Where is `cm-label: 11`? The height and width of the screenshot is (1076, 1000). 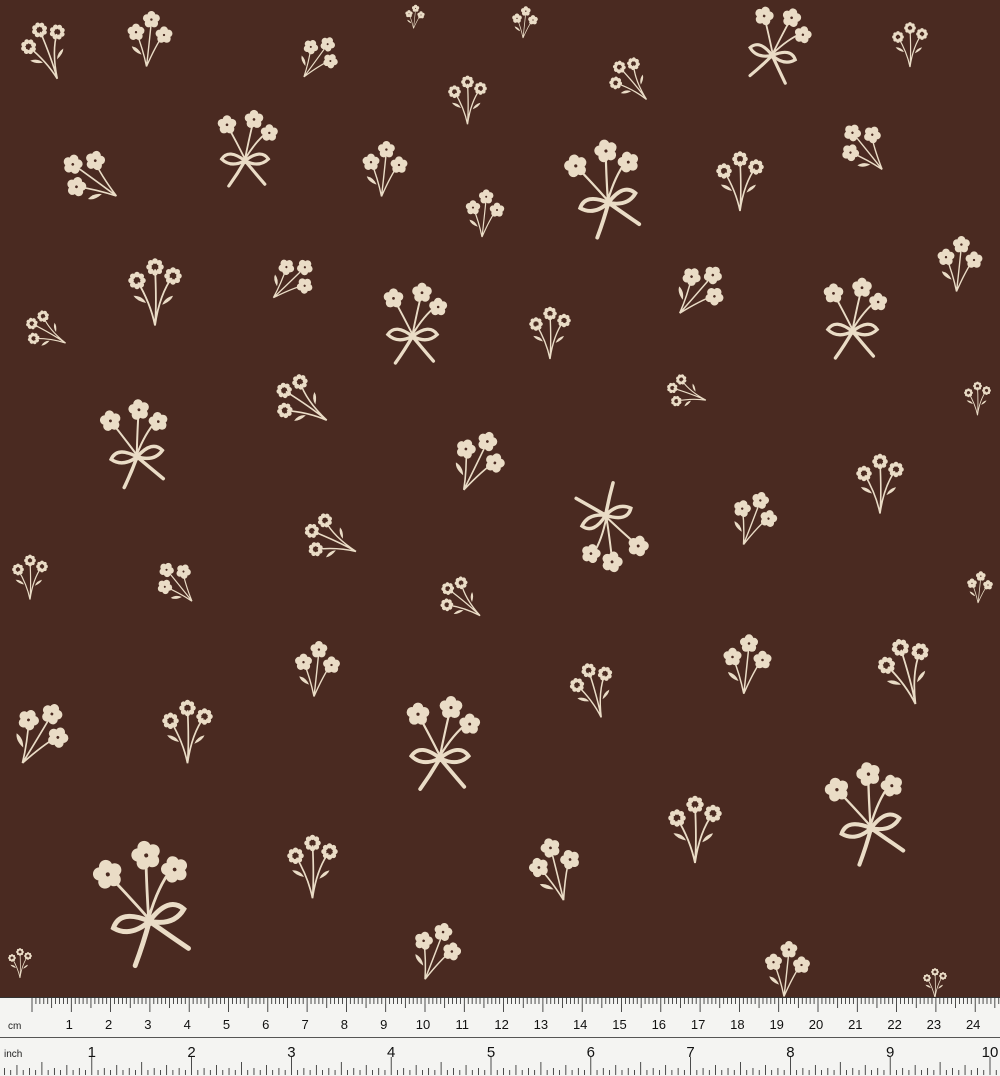 cm-label: 11 is located at coordinates (463, 1024).